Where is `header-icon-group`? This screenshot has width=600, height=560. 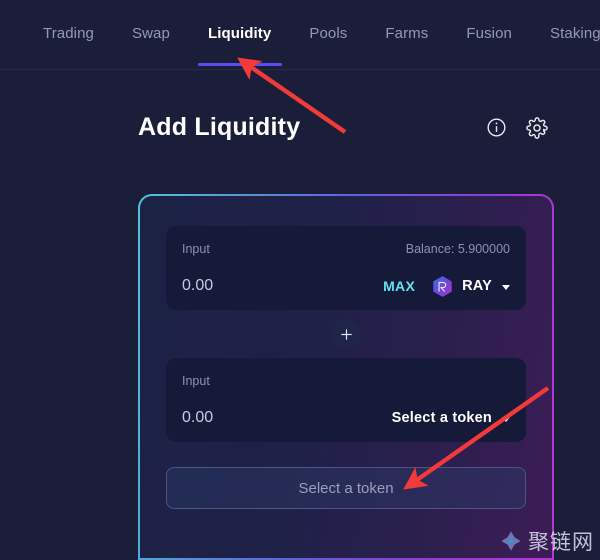
header-icon-group is located at coordinates (517, 127).